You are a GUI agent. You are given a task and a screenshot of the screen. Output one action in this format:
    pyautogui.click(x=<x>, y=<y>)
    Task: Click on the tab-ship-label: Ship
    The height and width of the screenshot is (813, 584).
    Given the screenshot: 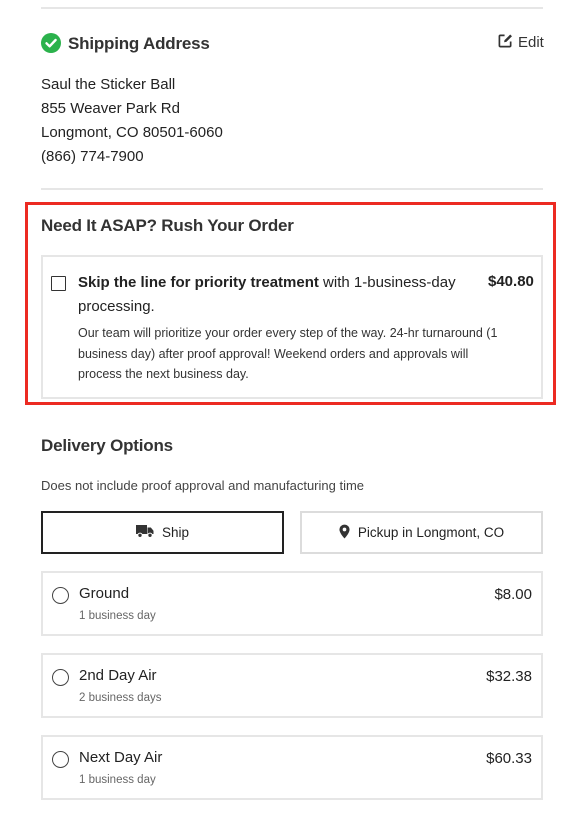 What is the action you would take?
    pyautogui.click(x=175, y=532)
    